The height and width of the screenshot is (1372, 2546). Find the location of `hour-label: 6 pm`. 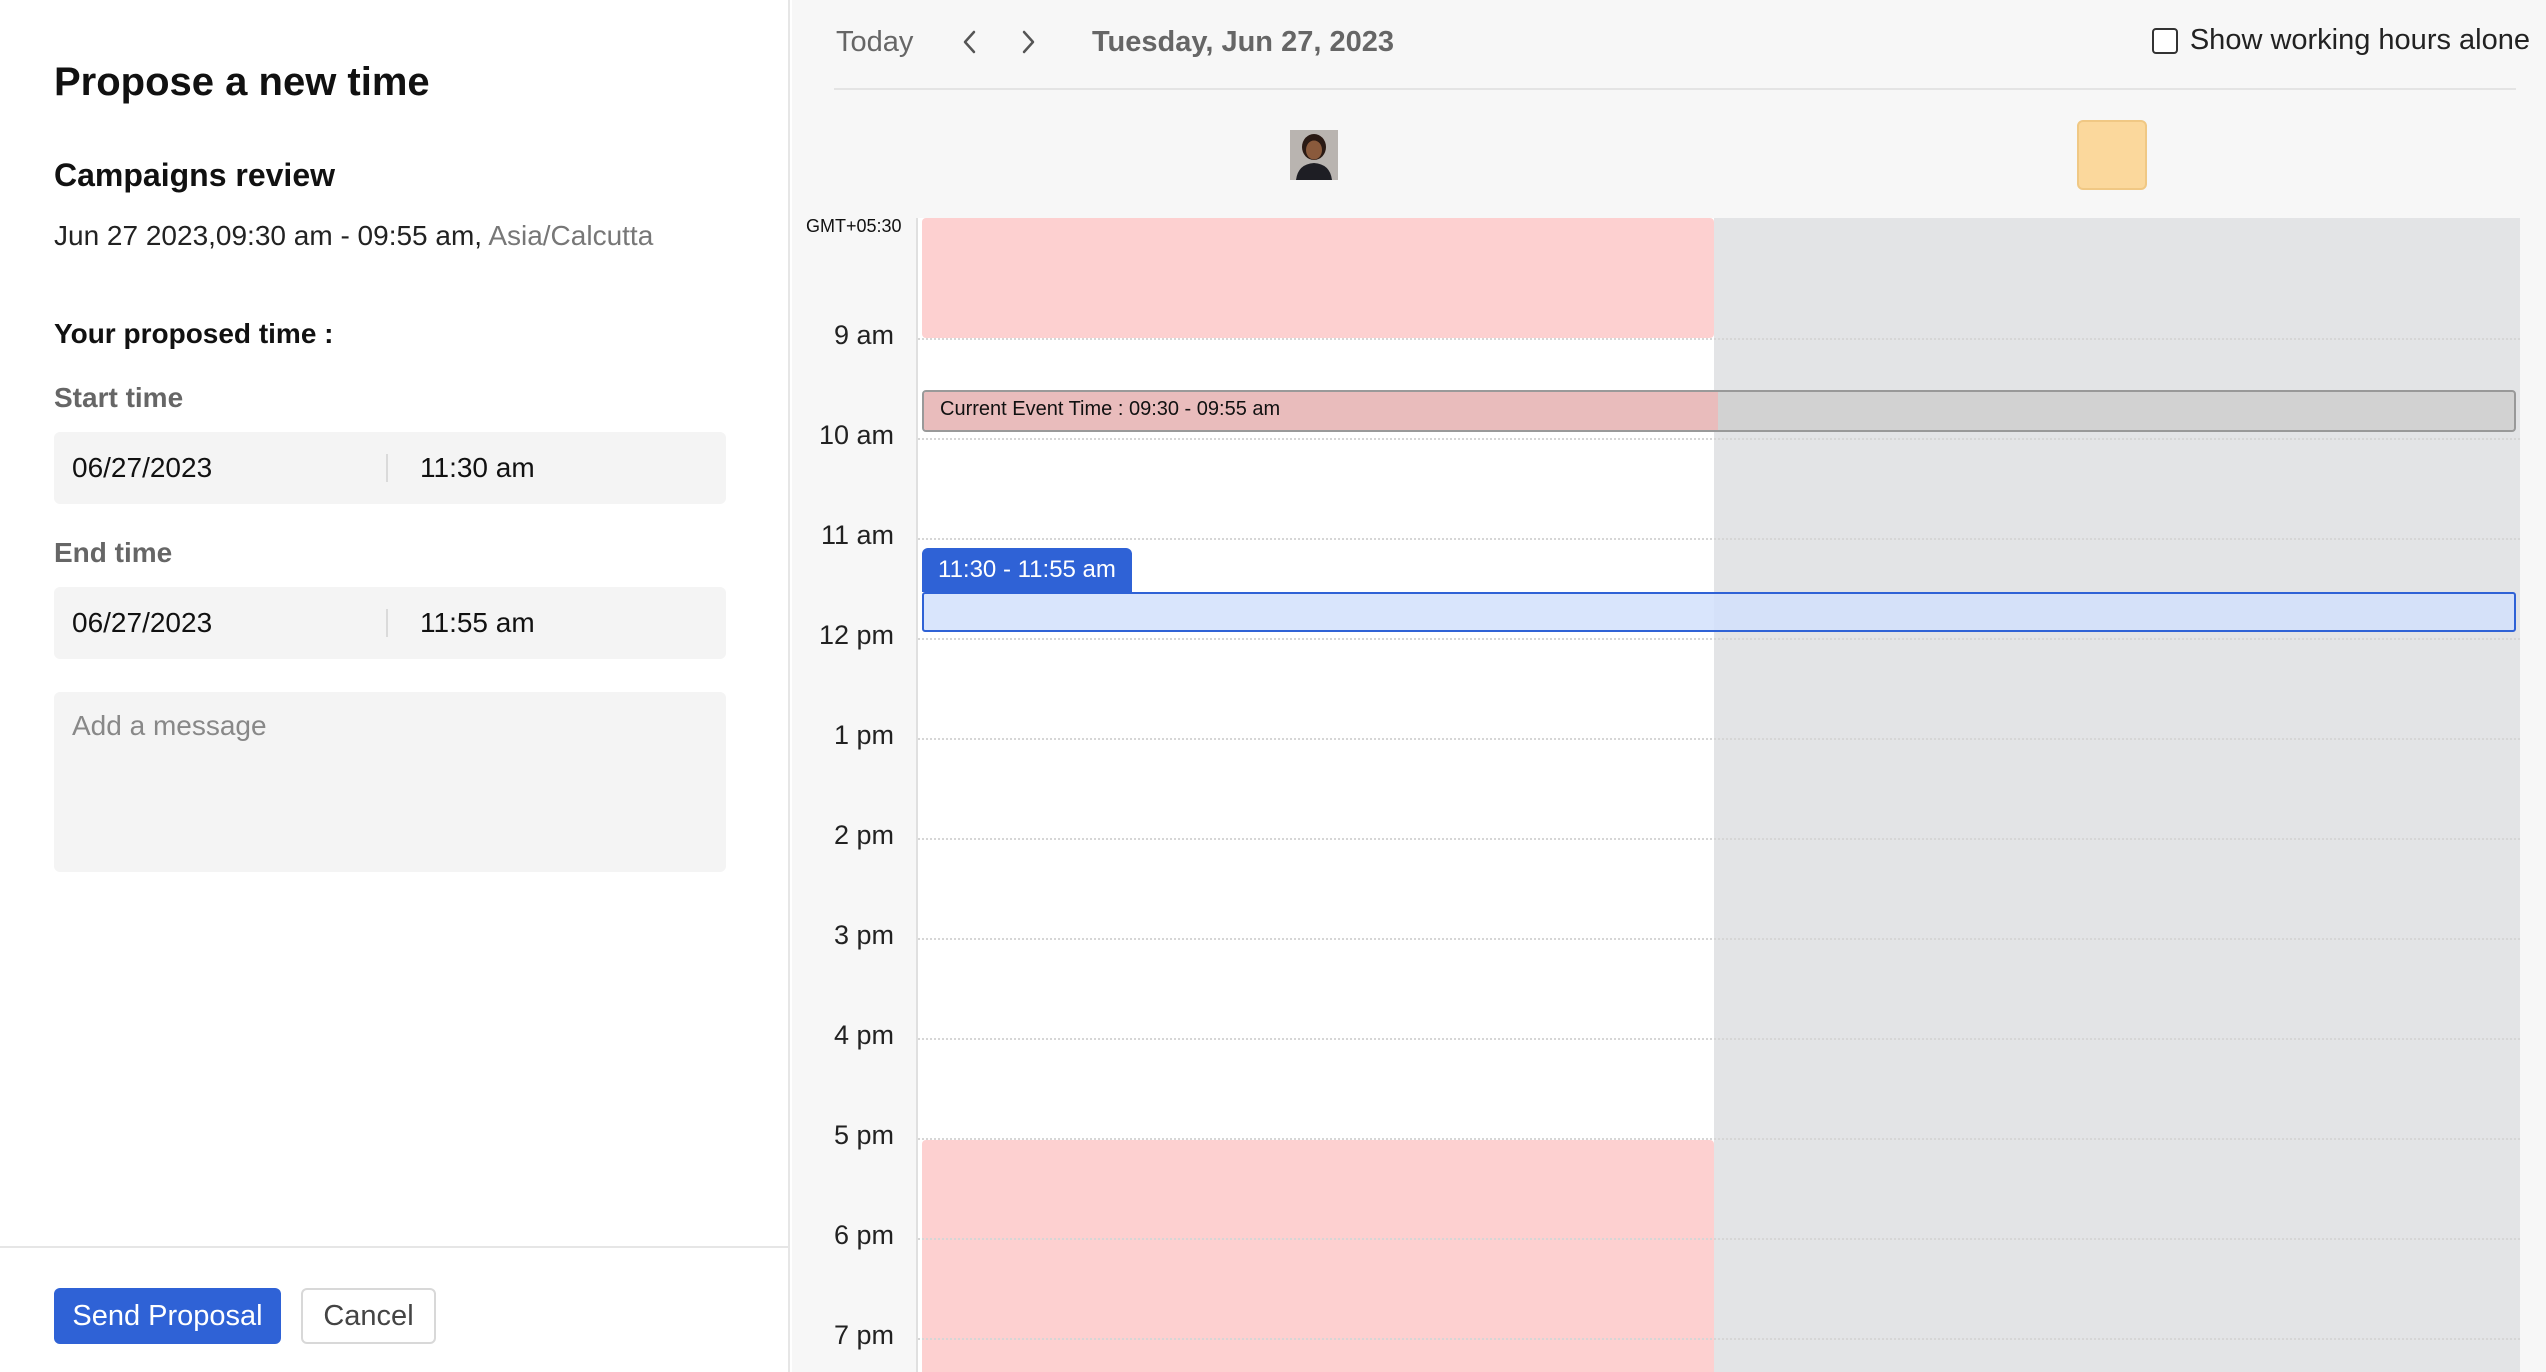

hour-label: 6 pm is located at coordinates (863, 1235).